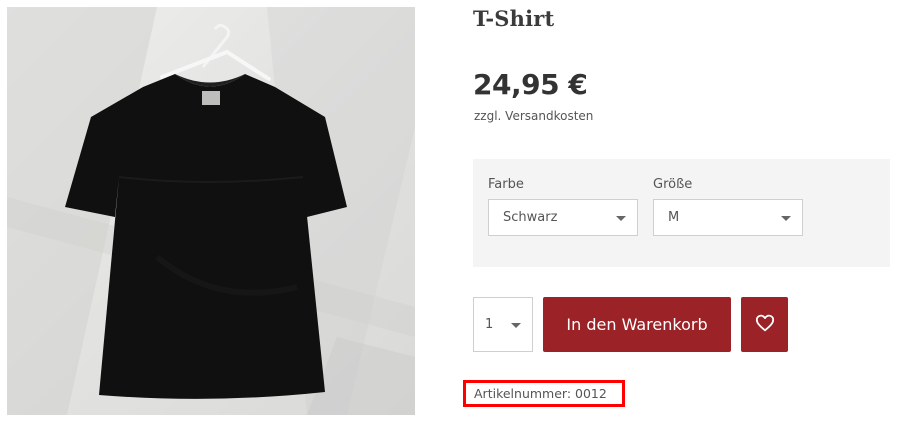 The height and width of the screenshot is (421, 897). What do you see at coordinates (506, 184) in the screenshot?
I see `color-label: Farbe` at bounding box center [506, 184].